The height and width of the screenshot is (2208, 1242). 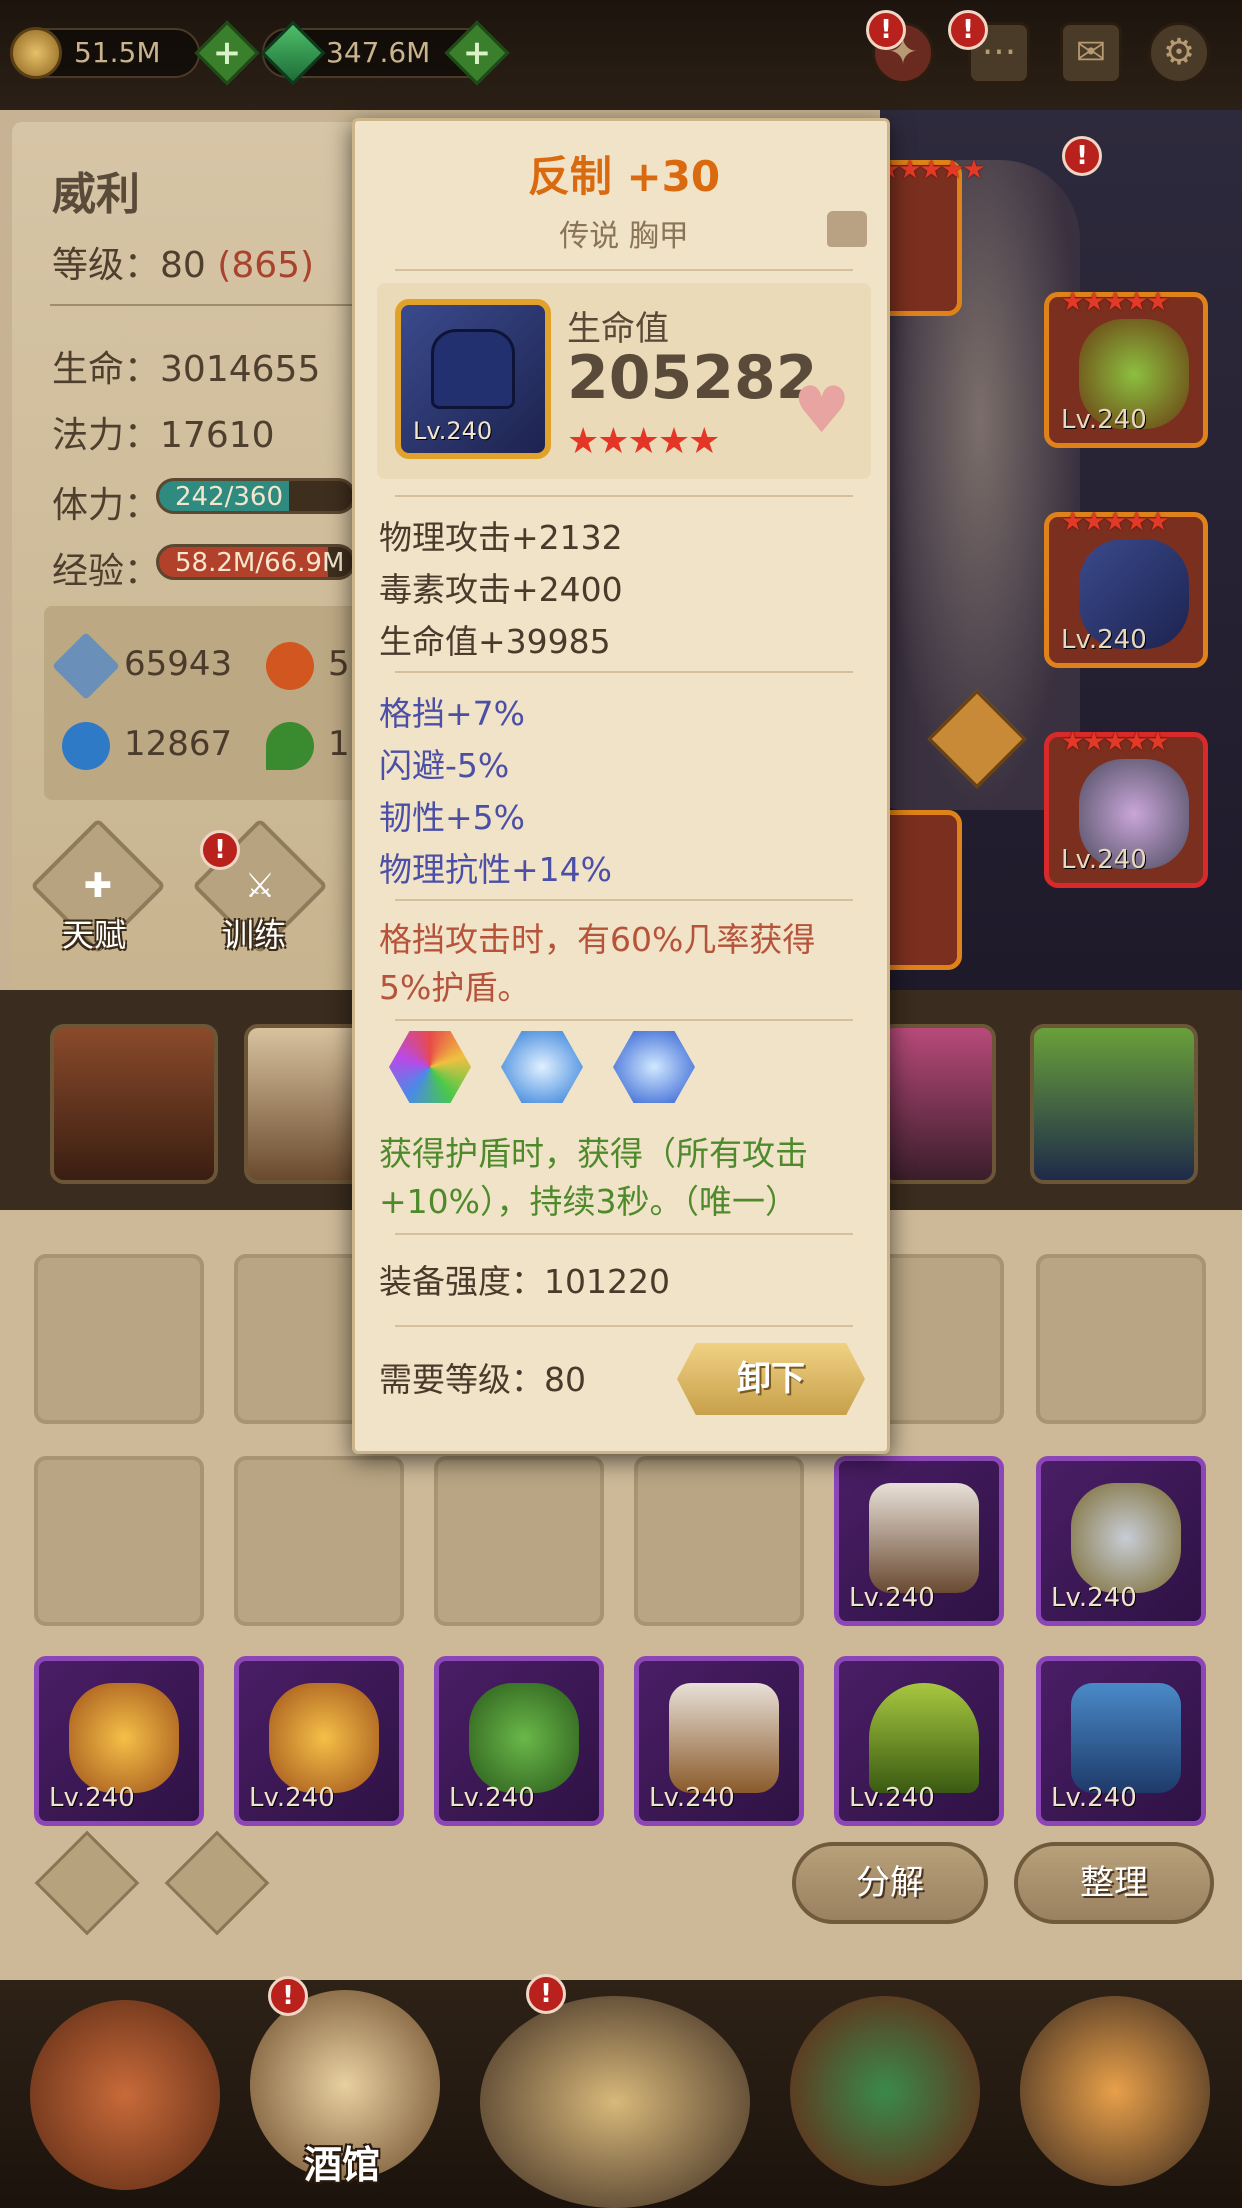 I want to click on mp-value: 17610, so click(x=217, y=435).